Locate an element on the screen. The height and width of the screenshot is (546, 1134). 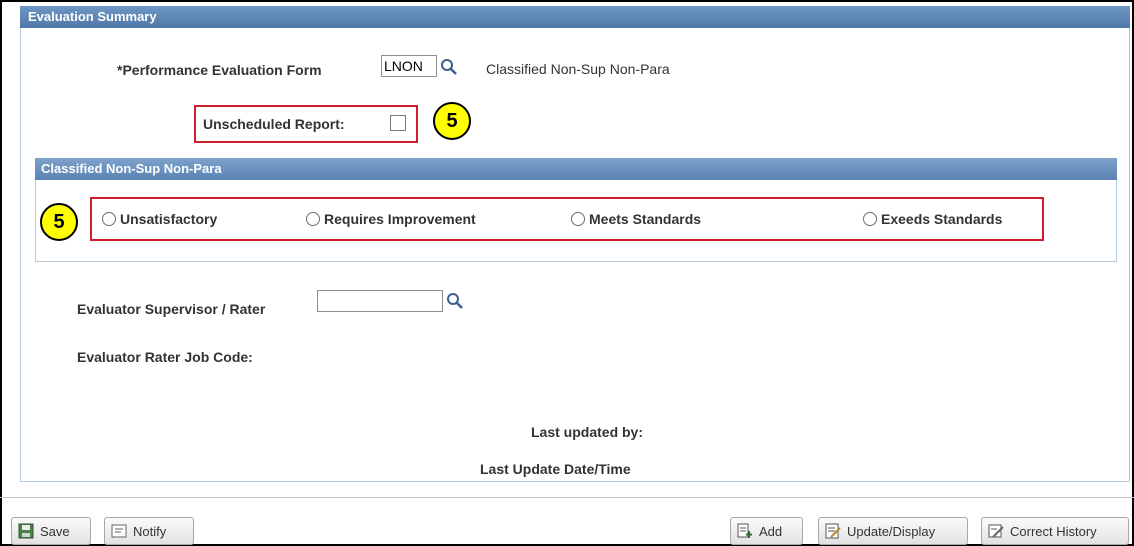
add-label: Add is located at coordinates (771, 531).